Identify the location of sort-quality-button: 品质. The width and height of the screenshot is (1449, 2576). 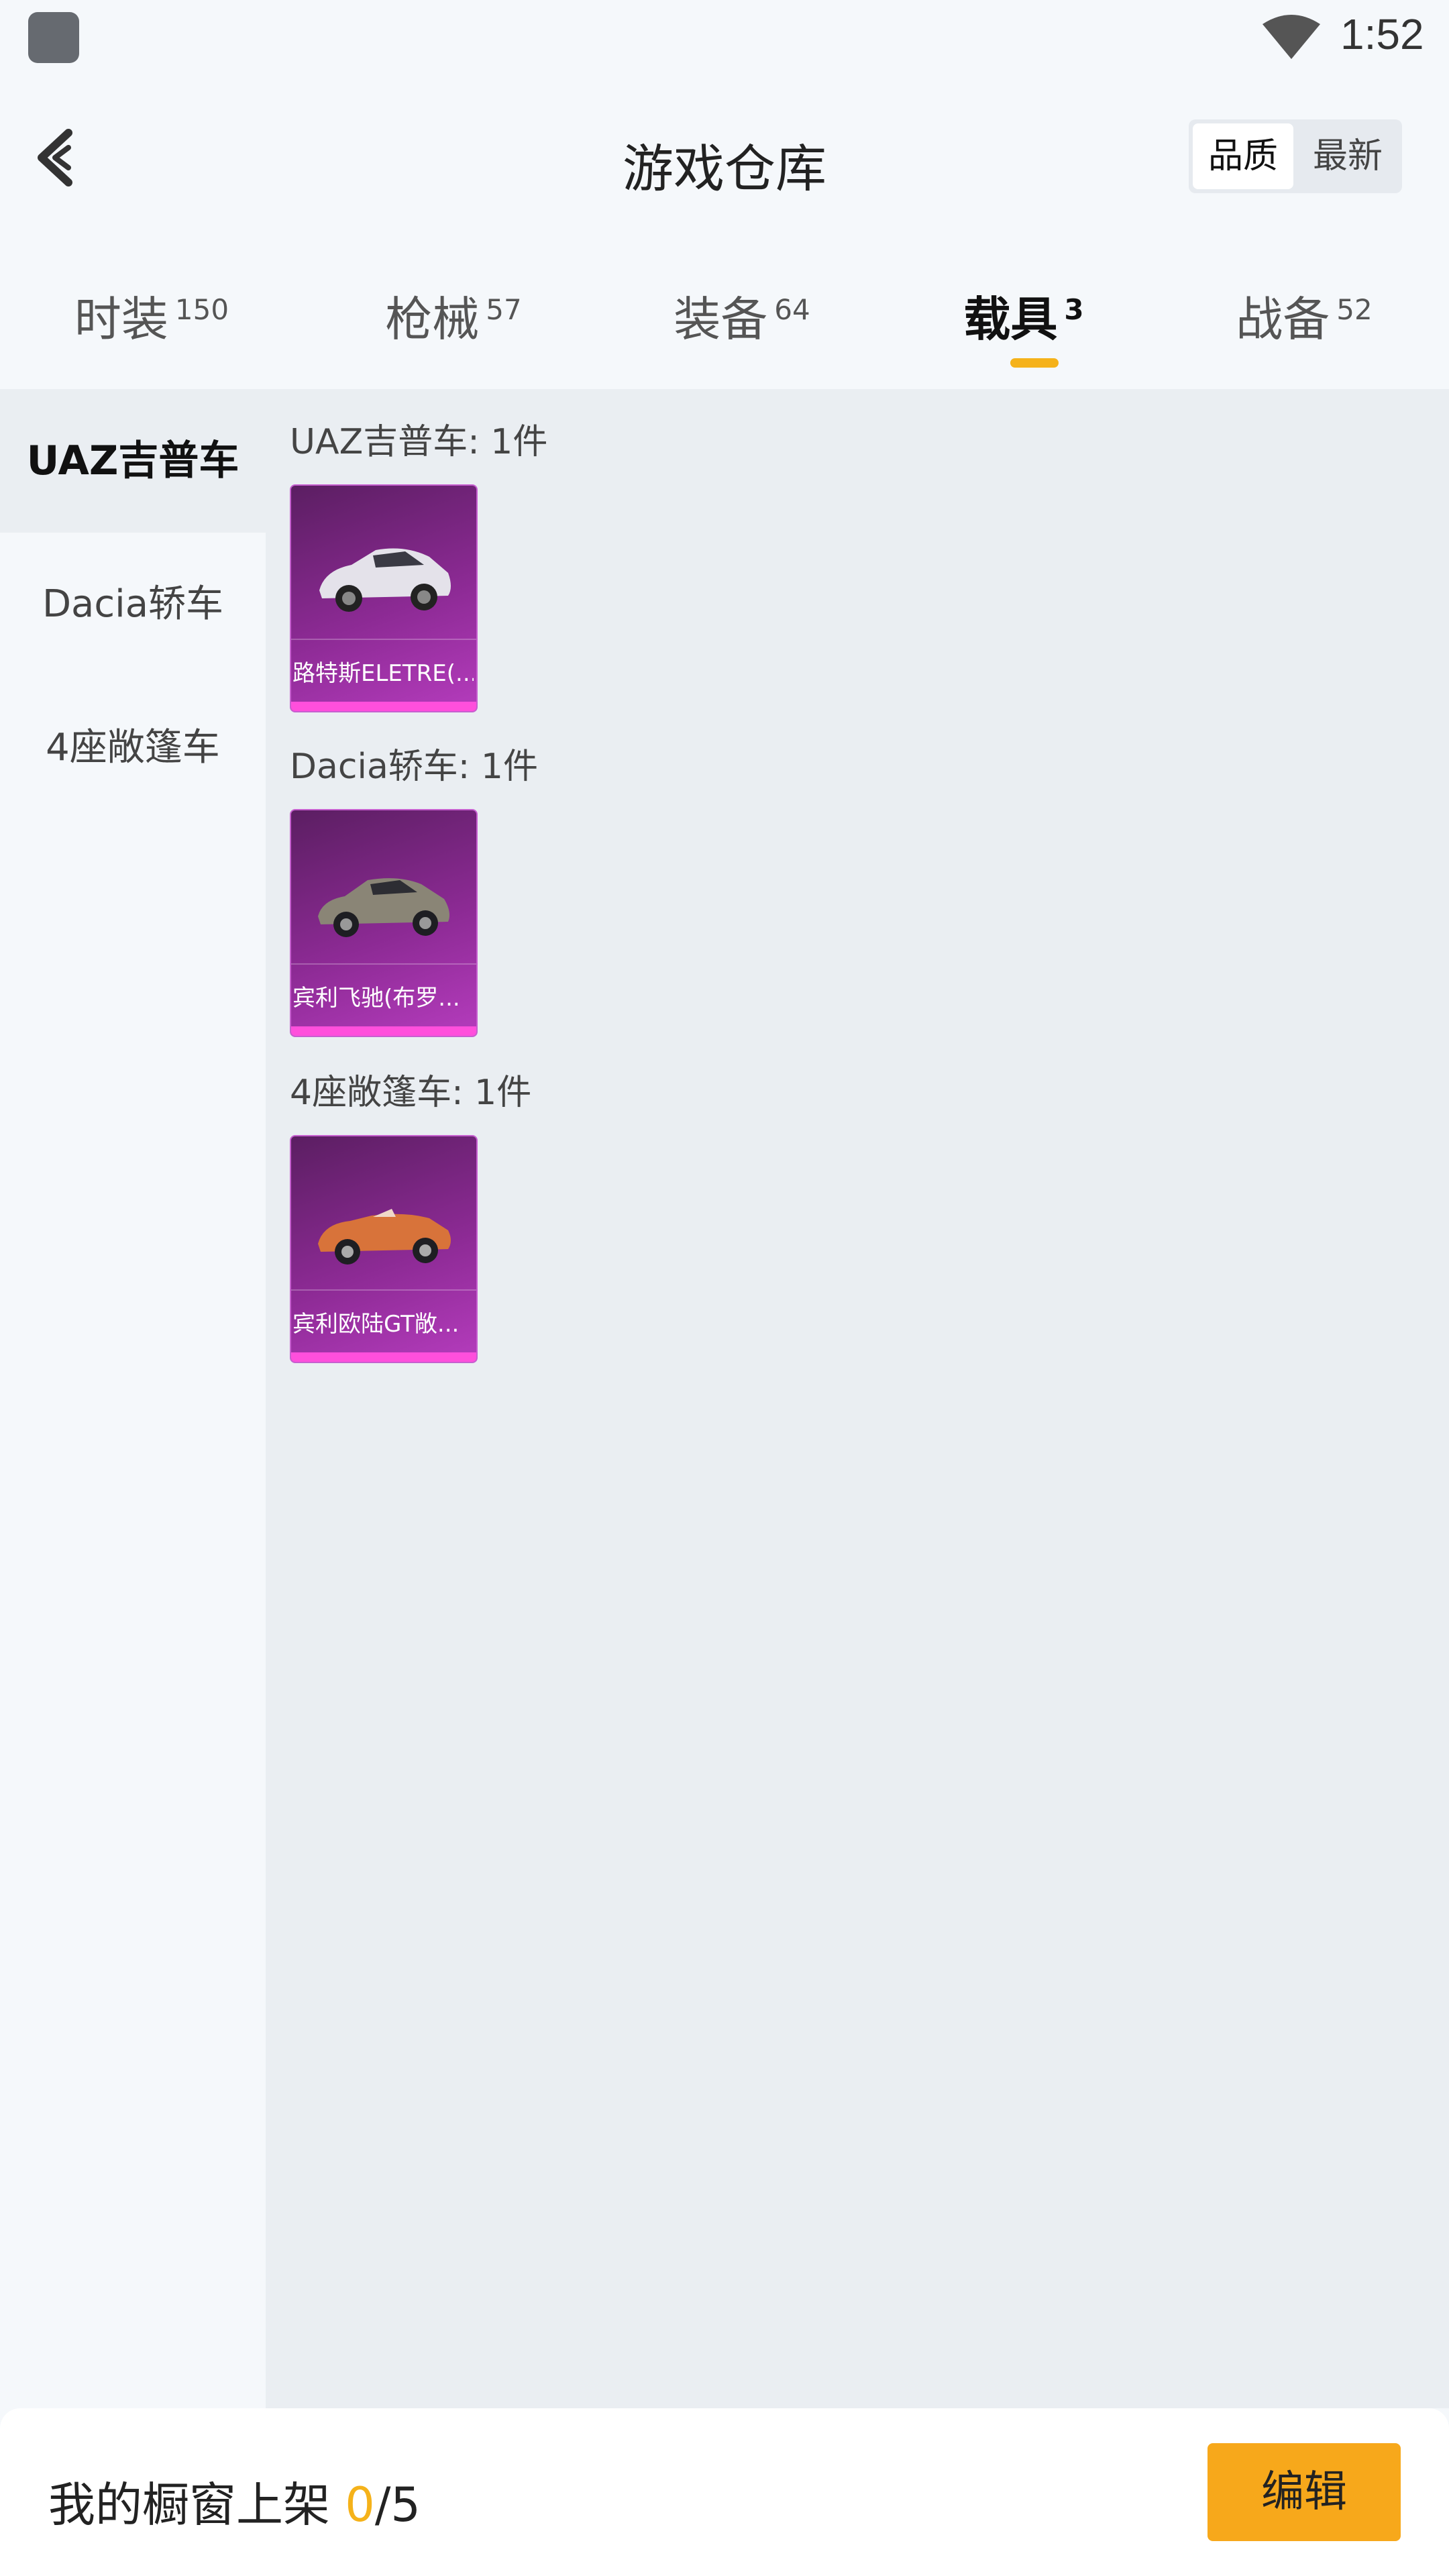
(1243, 156).